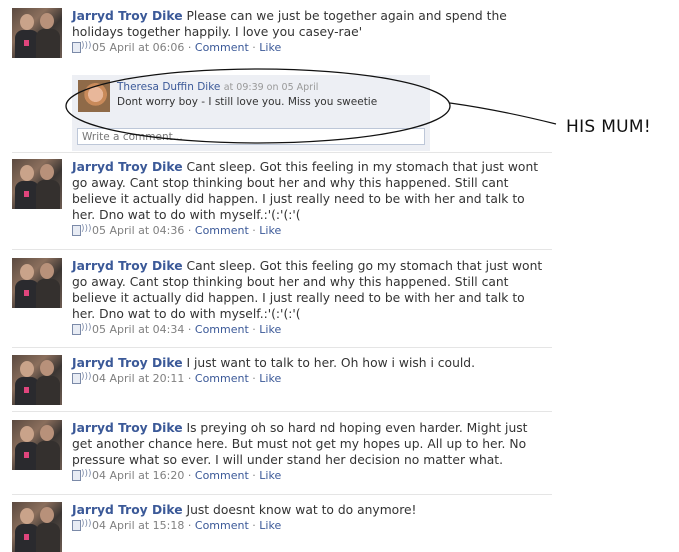 Image resolution: width=679 pixels, height=552 pixels. Describe the element at coordinates (138, 230) in the screenshot. I see `post-timestamp: 05 April at 04:36` at that location.